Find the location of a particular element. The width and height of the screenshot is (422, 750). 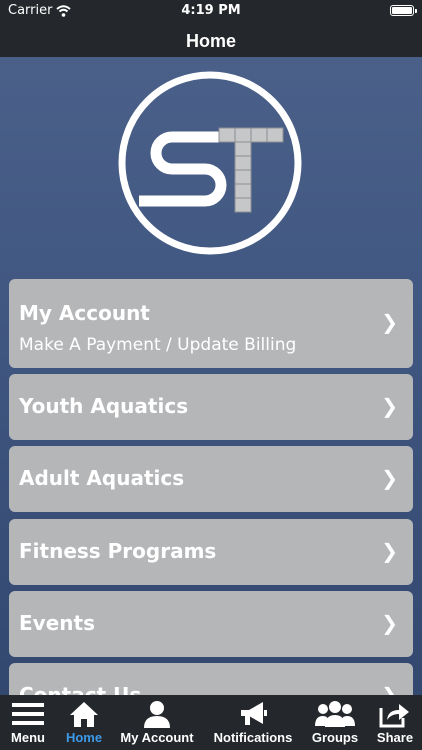

menu-item-label: Contact Us is located at coordinates (80, 689).